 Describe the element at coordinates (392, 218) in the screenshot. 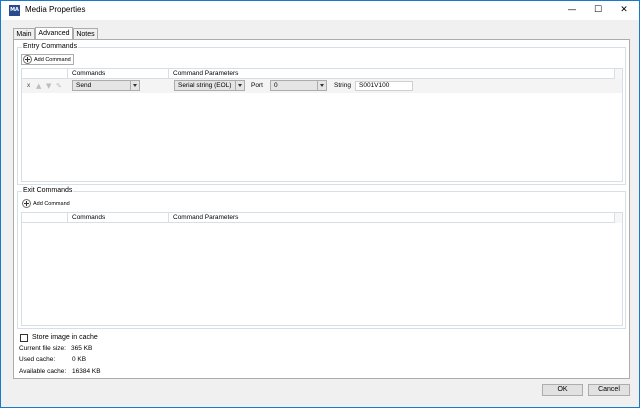

I see `exit-header-parameters: Command Parameters` at that location.